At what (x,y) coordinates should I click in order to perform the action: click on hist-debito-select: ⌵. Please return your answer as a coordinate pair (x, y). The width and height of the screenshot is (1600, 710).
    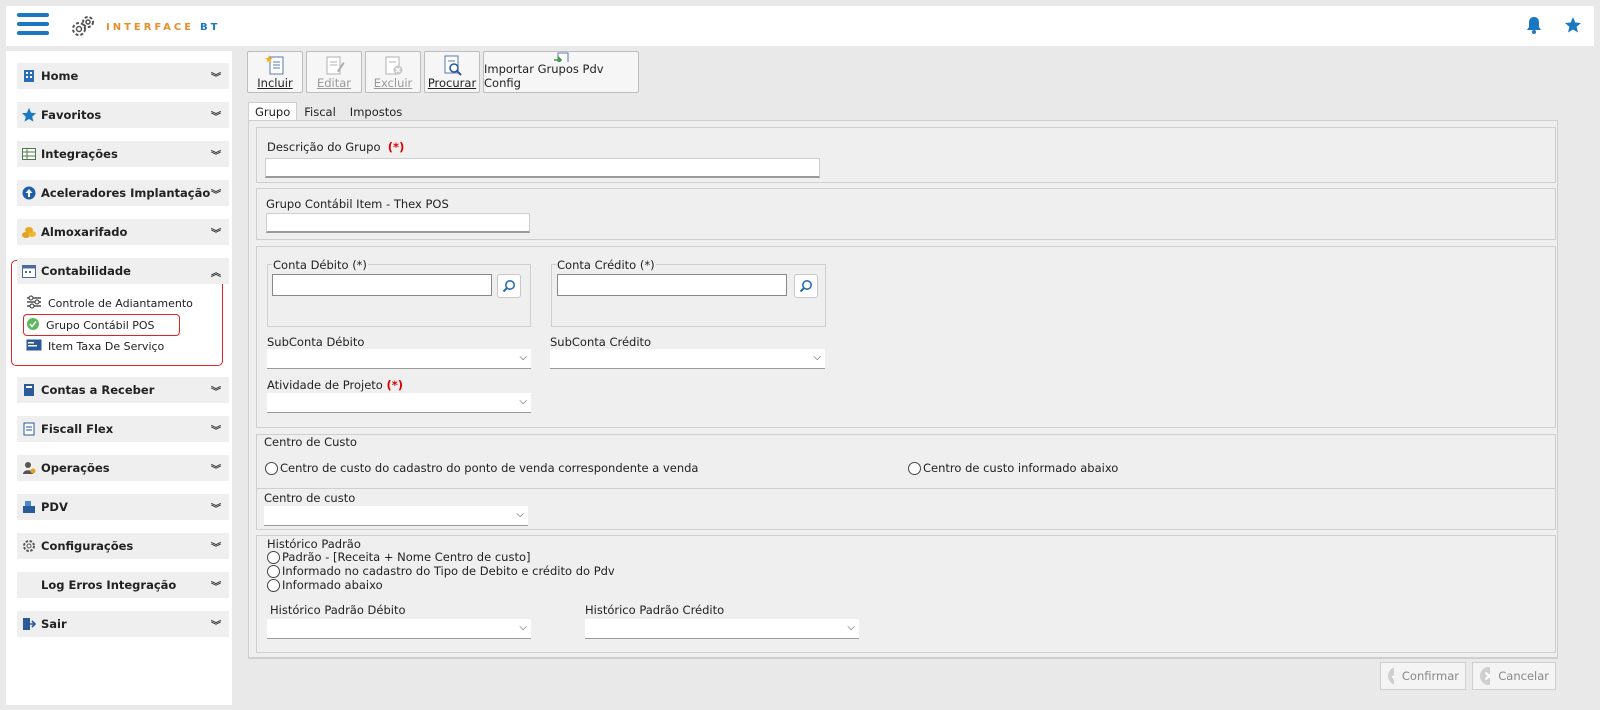
    Looking at the image, I should click on (399, 629).